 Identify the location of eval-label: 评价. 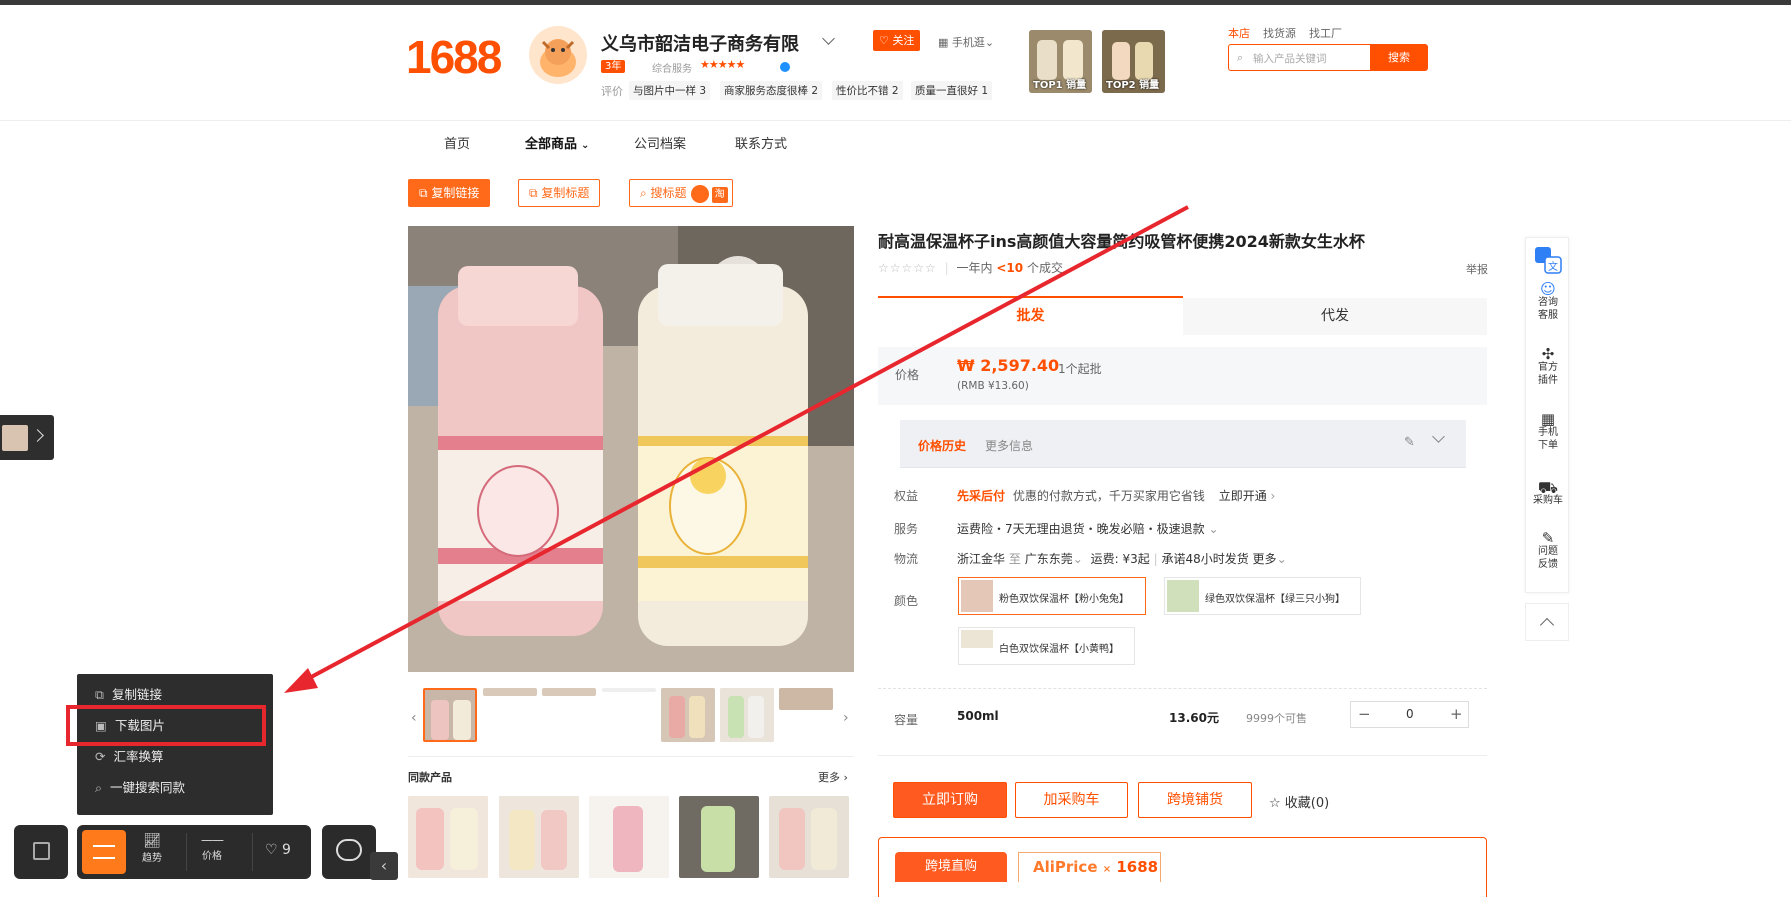
(612, 91).